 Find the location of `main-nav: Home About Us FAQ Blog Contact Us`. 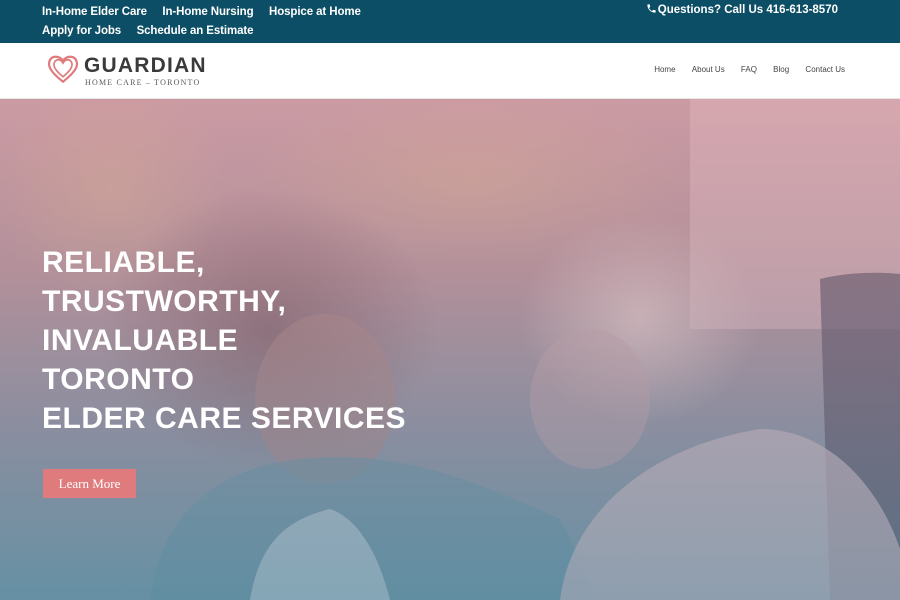

main-nav: Home About Us FAQ Blog Contact Us is located at coordinates (742, 69).